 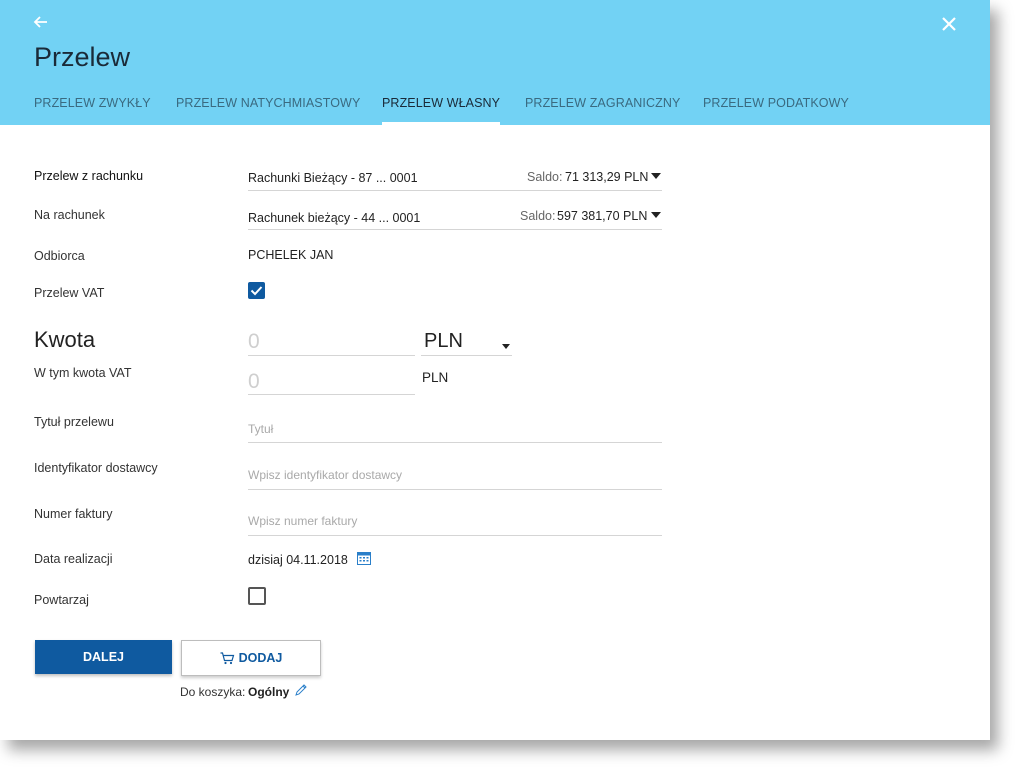 What do you see at coordinates (325, 475) in the screenshot?
I see `supplier-id-input: Wpisz identyfikator dostawcy` at bounding box center [325, 475].